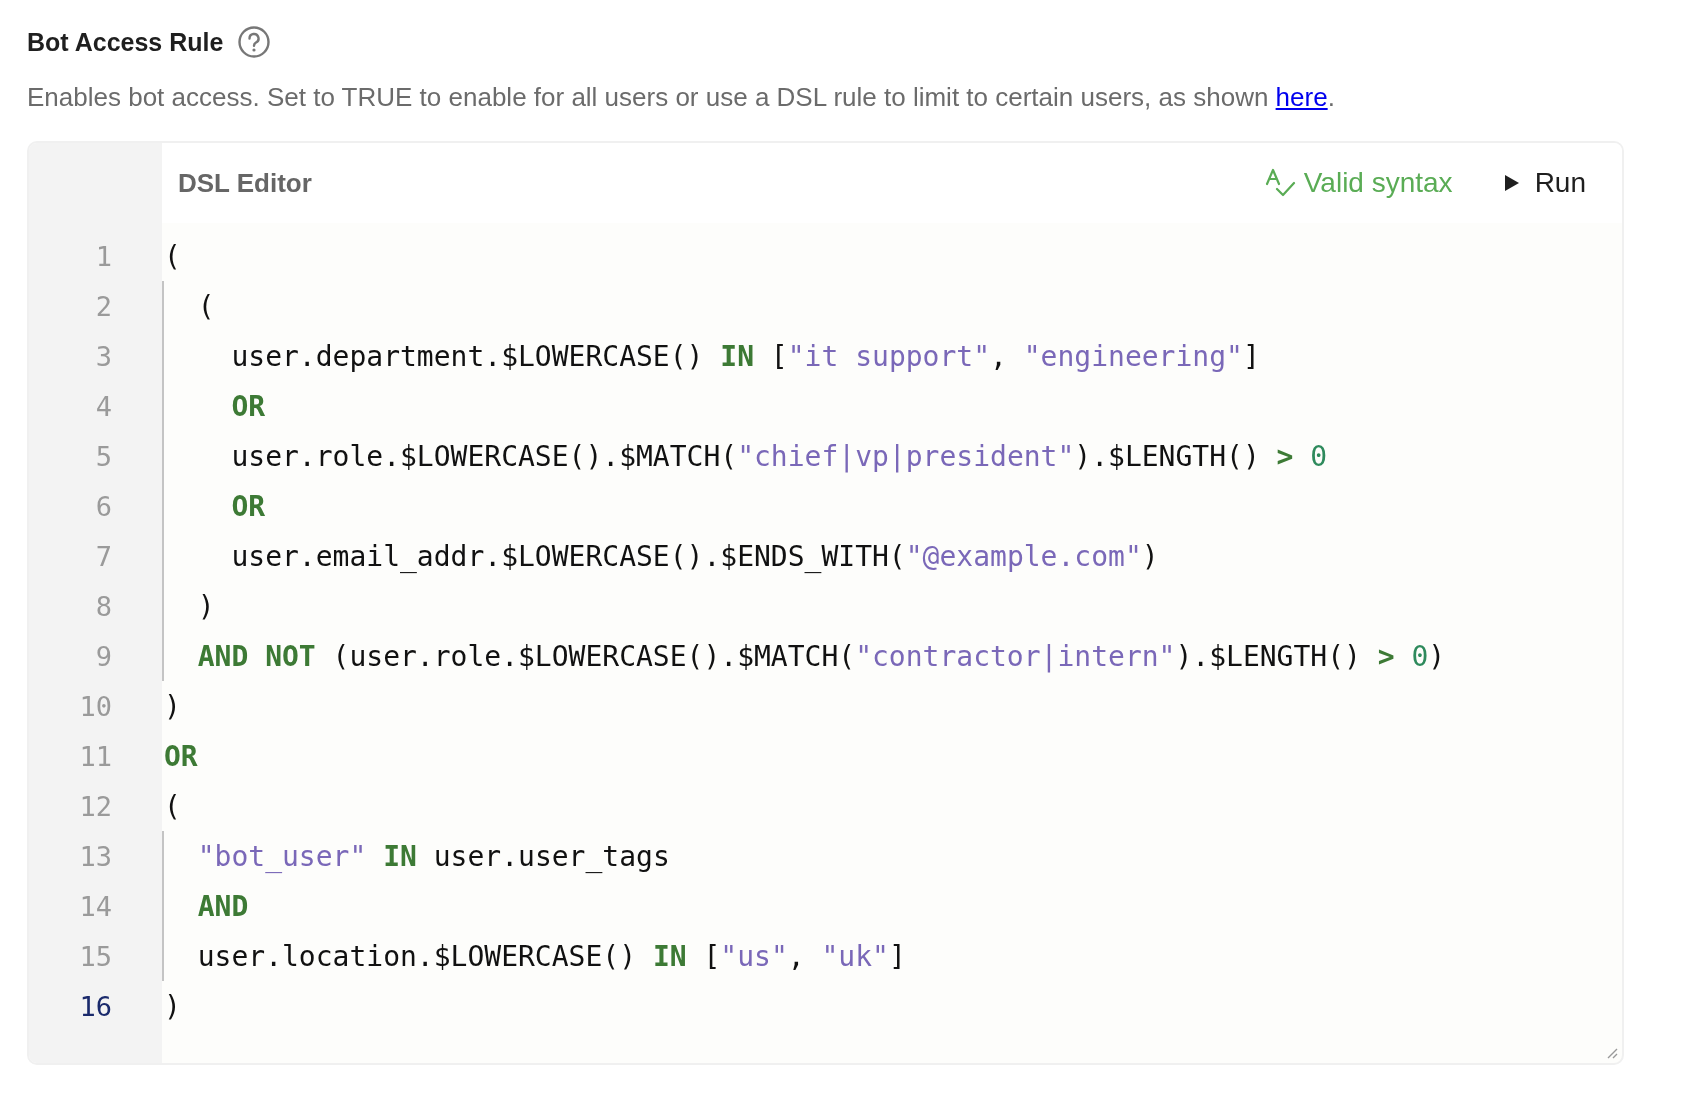 The height and width of the screenshot is (1112, 1684). What do you see at coordinates (694, 556) in the screenshot?
I see `code-line: user.email_addr.$LOWERCASE().$ENDS_WITH("@example.com")` at bounding box center [694, 556].